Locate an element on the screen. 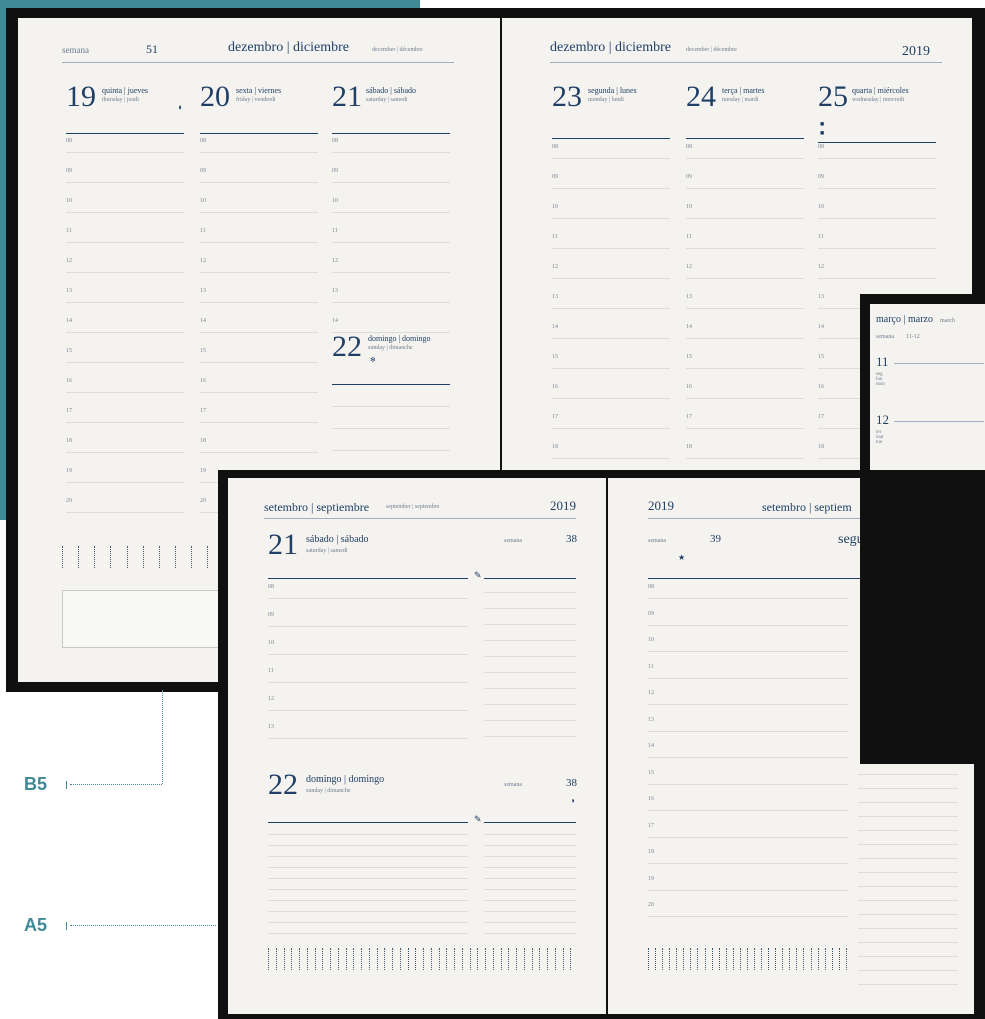  hour-label: 09 is located at coordinates (555, 177).